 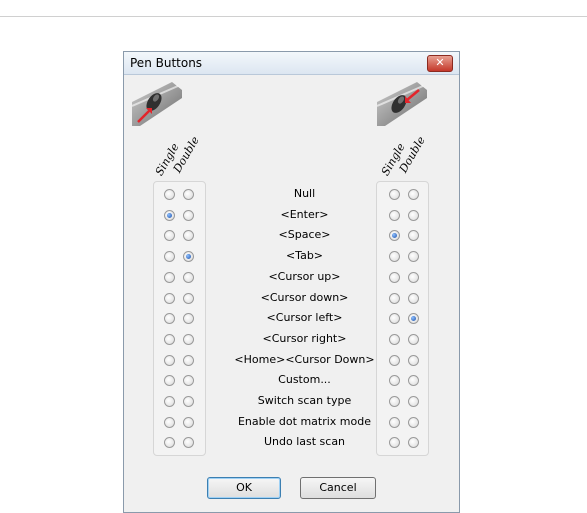 I want to click on title-bar: Pen Buttons ✕, so click(x=291, y=63).